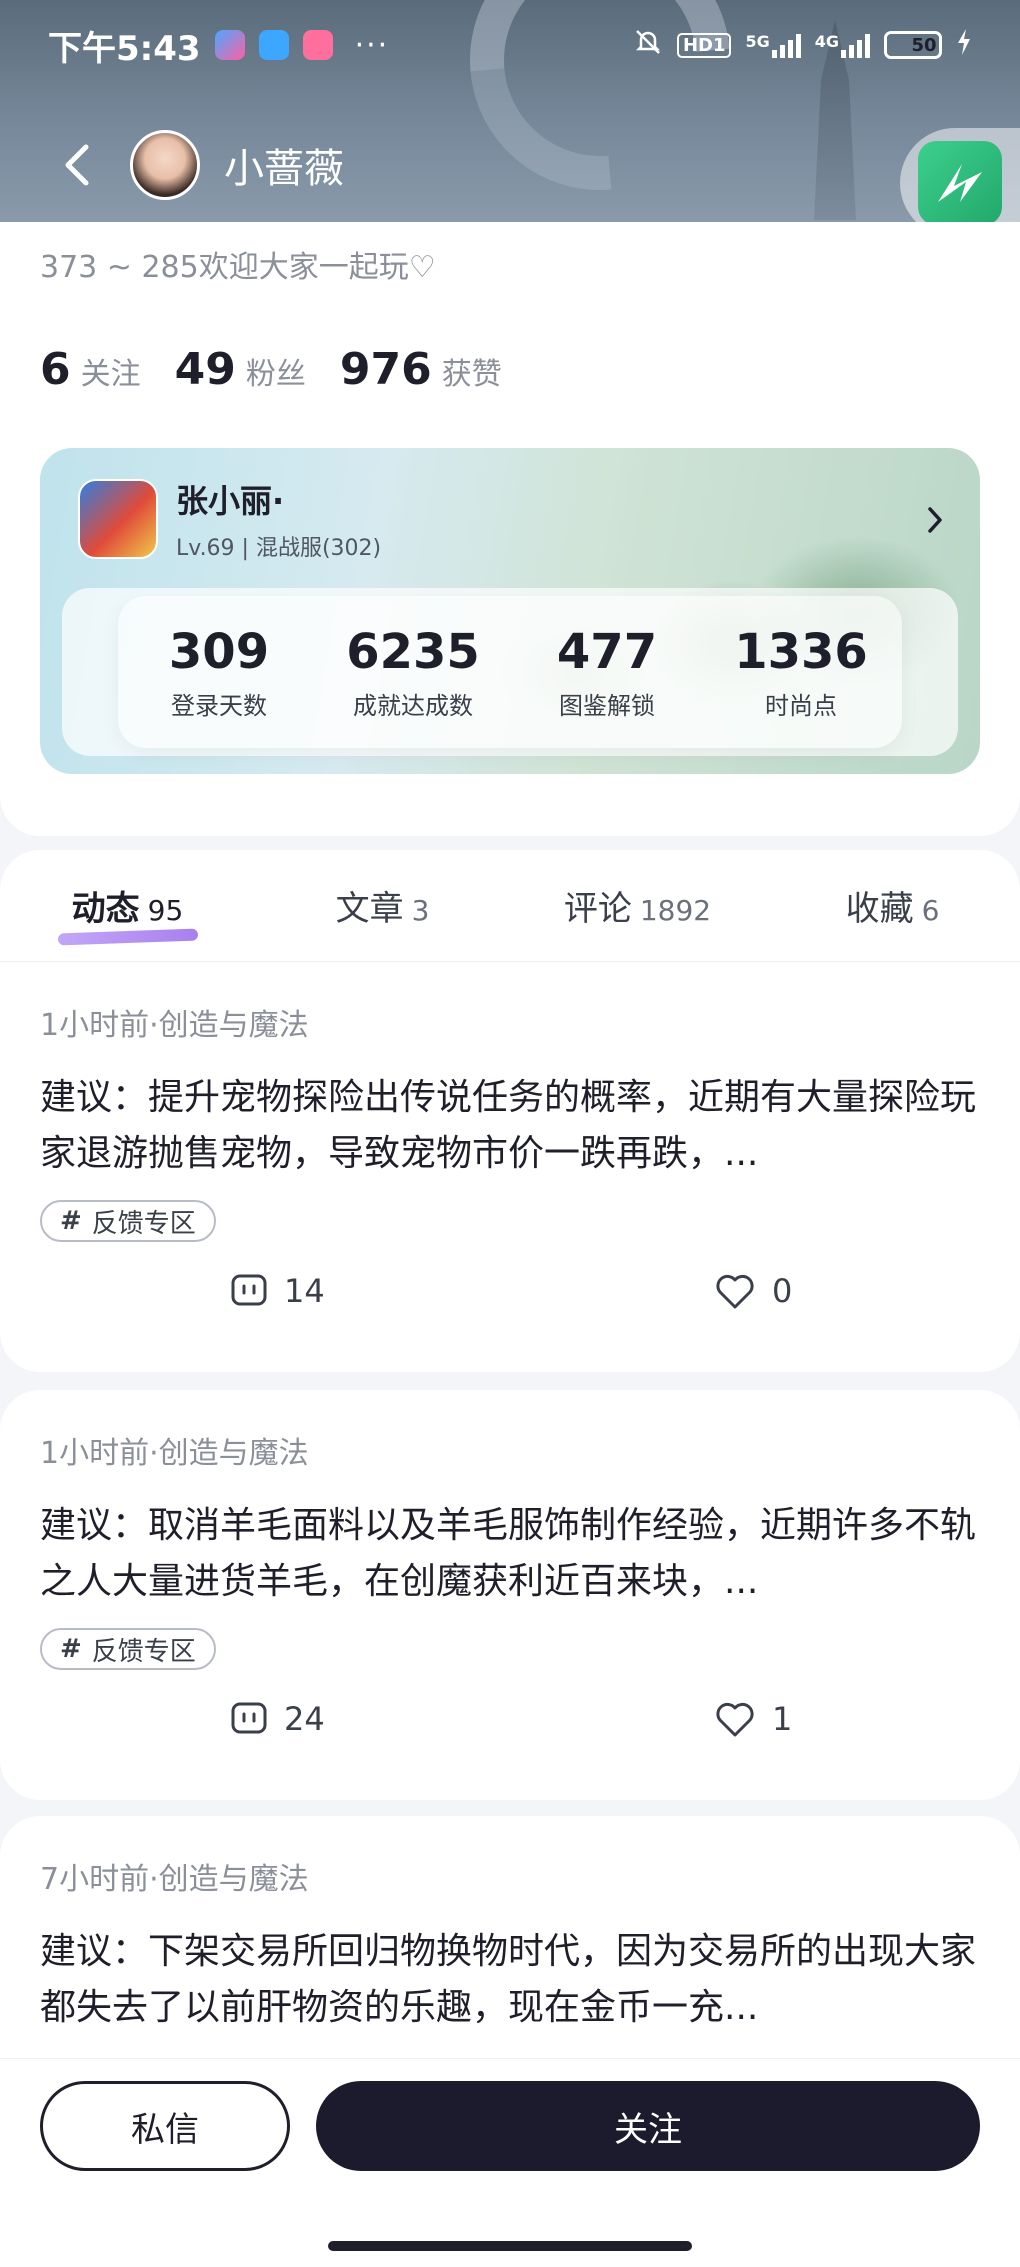 The image size is (1020, 2267). I want to click on signal-4g: 4G, so click(842, 45).